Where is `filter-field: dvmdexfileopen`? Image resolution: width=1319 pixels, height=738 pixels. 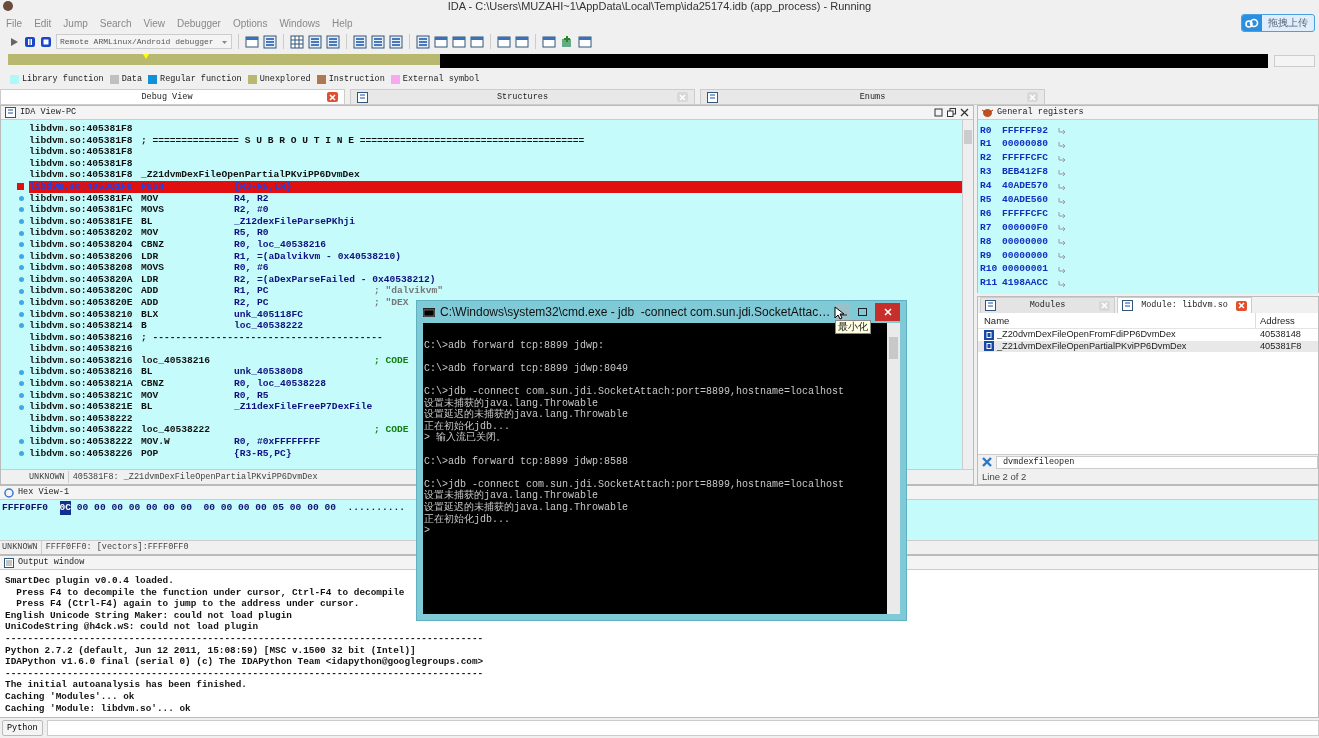
filter-field: dvmdexfileopen is located at coordinates (1157, 462).